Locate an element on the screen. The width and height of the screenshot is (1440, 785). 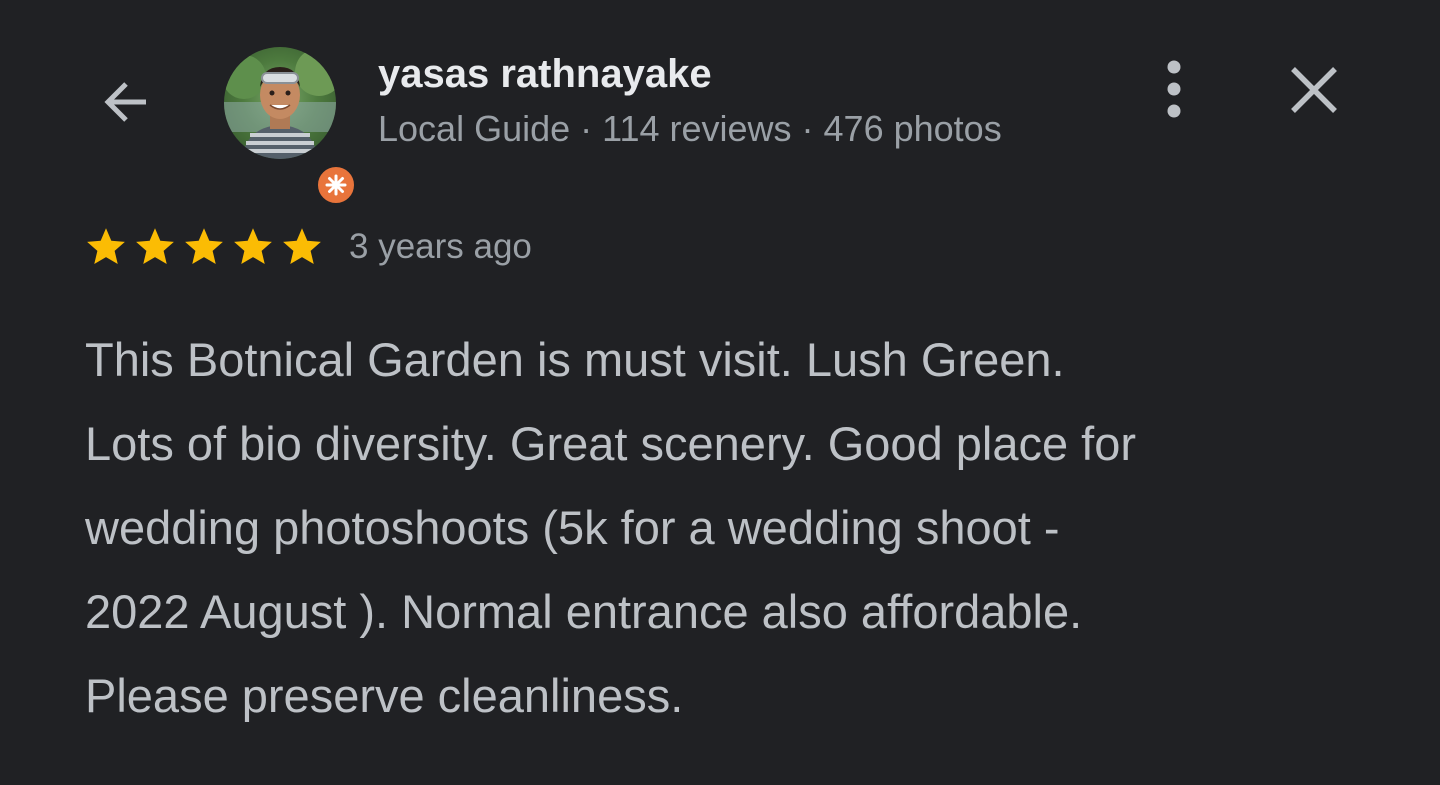
arrow-back-icon is located at coordinates (125, 102).